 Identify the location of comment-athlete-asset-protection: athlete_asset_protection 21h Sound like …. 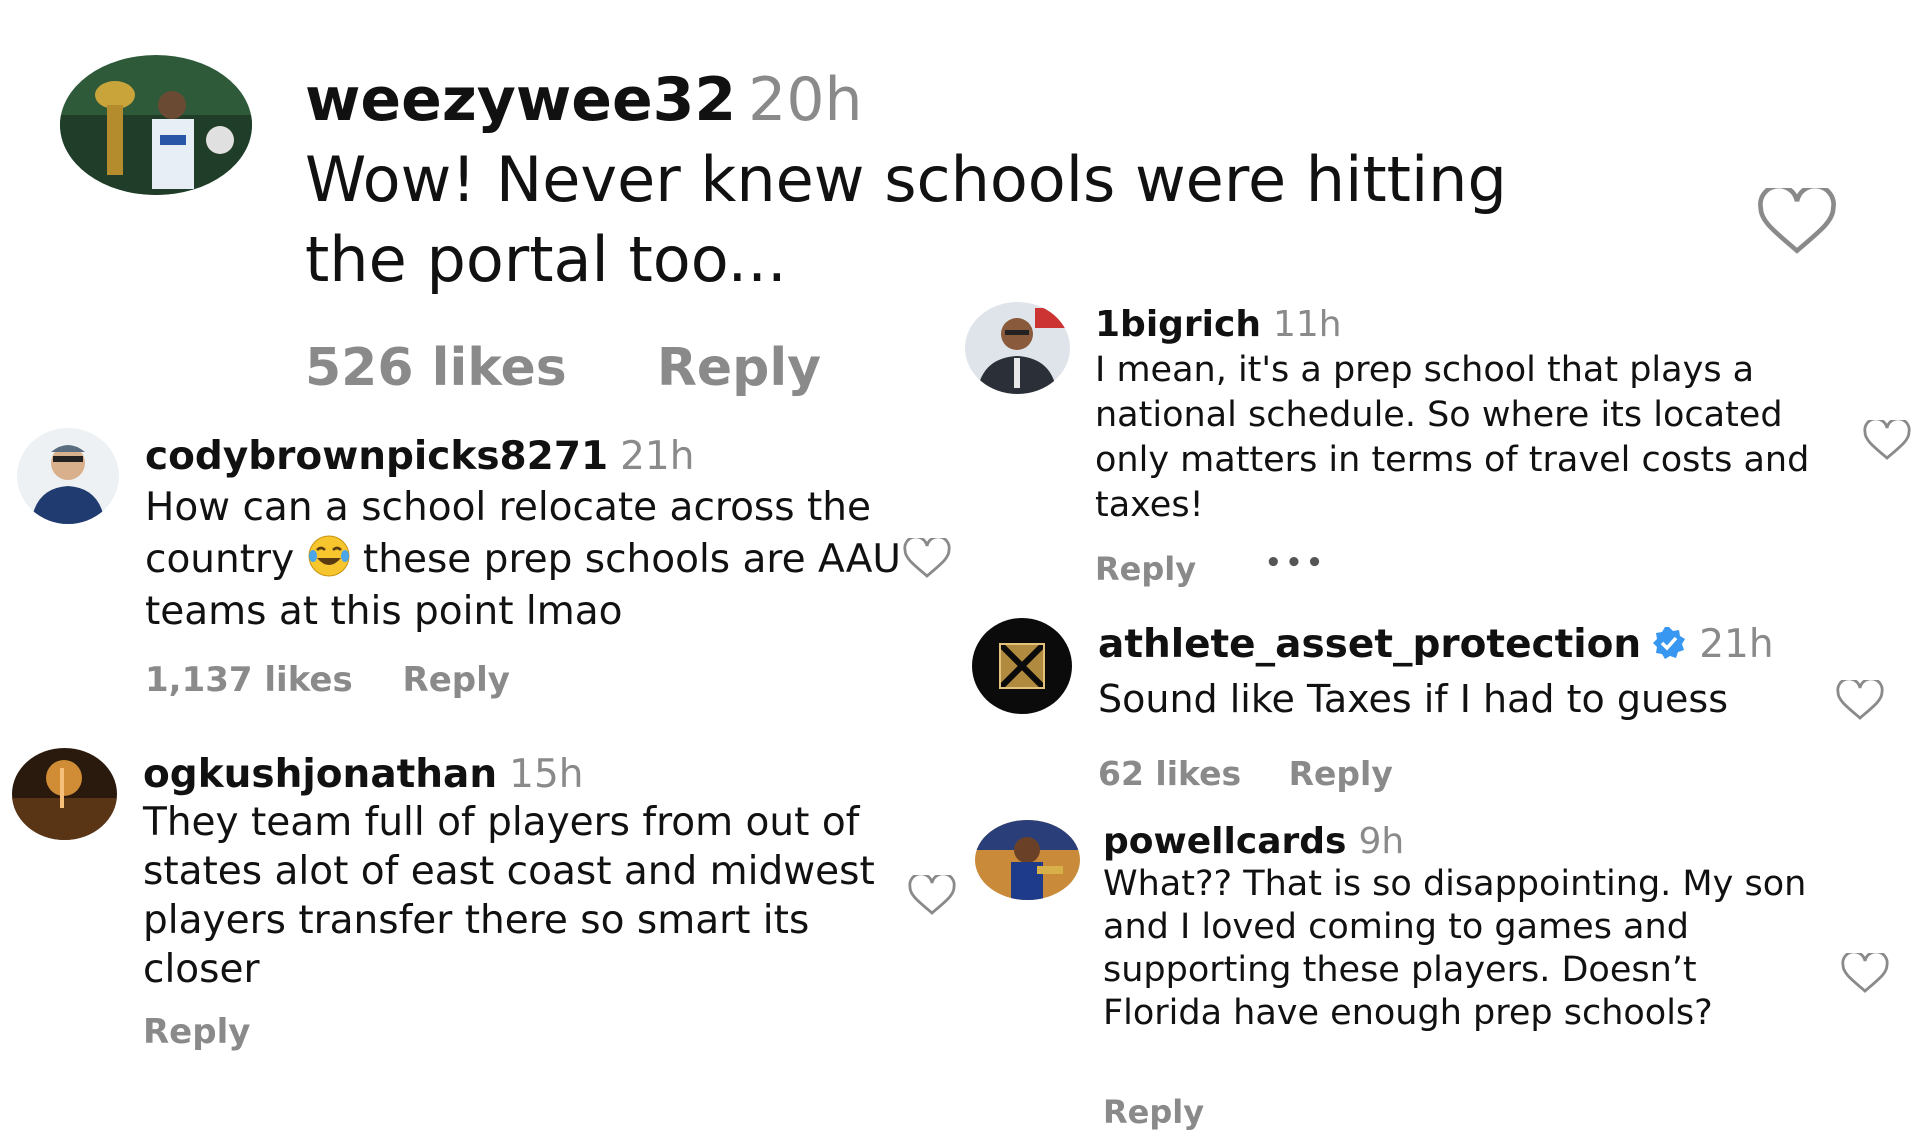
(1440, 710).